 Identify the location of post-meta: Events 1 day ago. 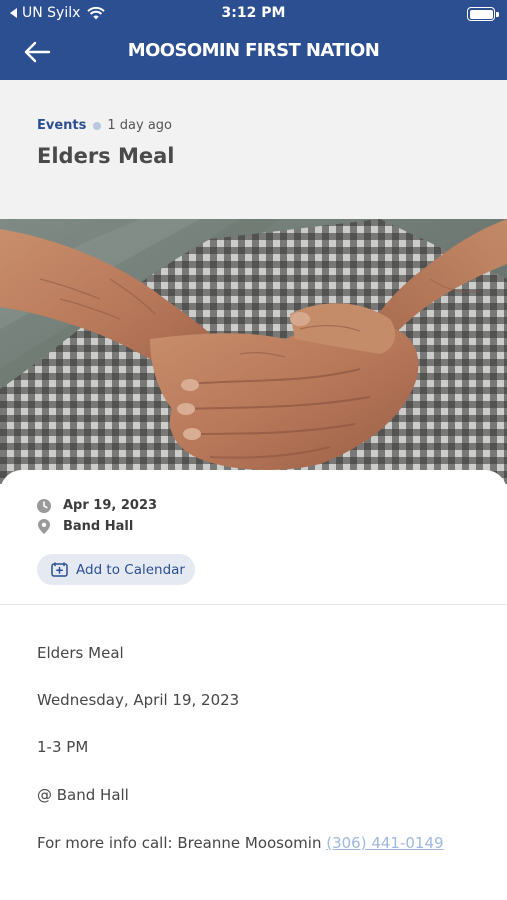
(104, 125).